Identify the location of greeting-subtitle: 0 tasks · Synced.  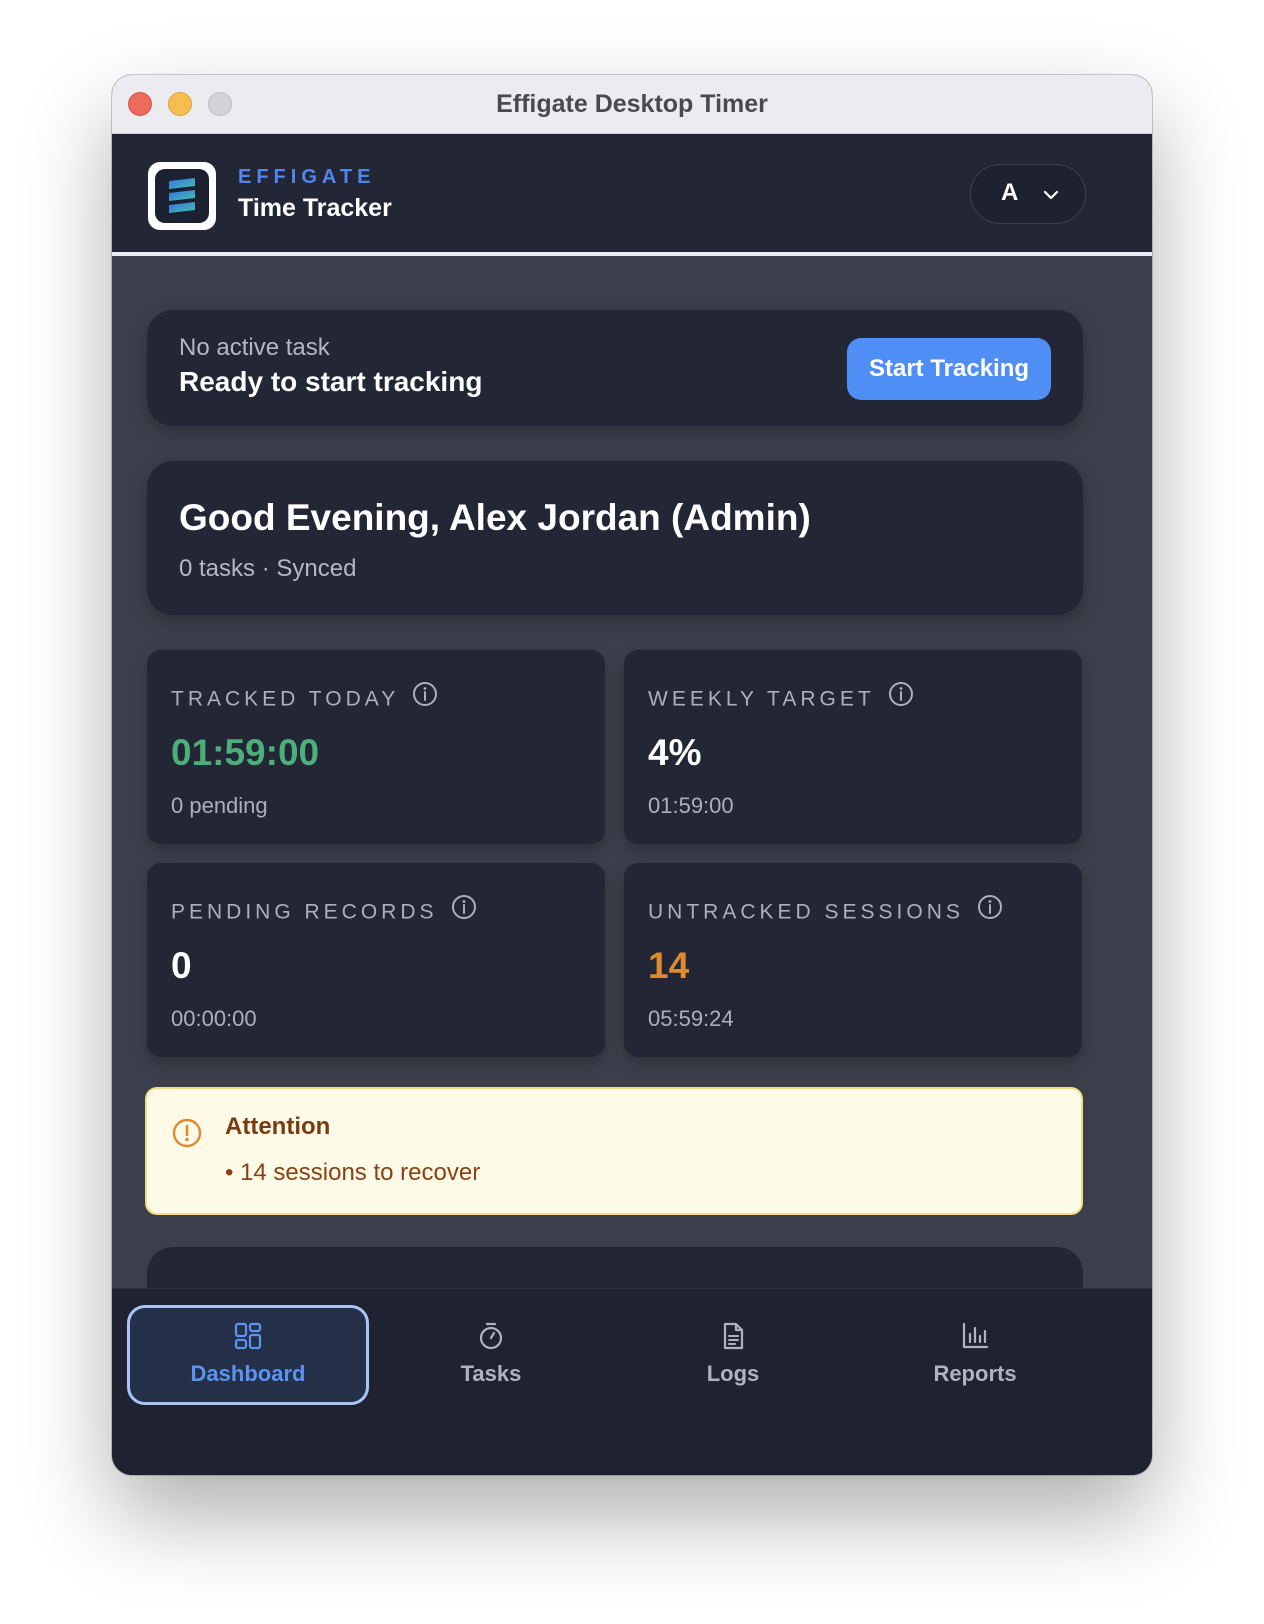
(268, 568).